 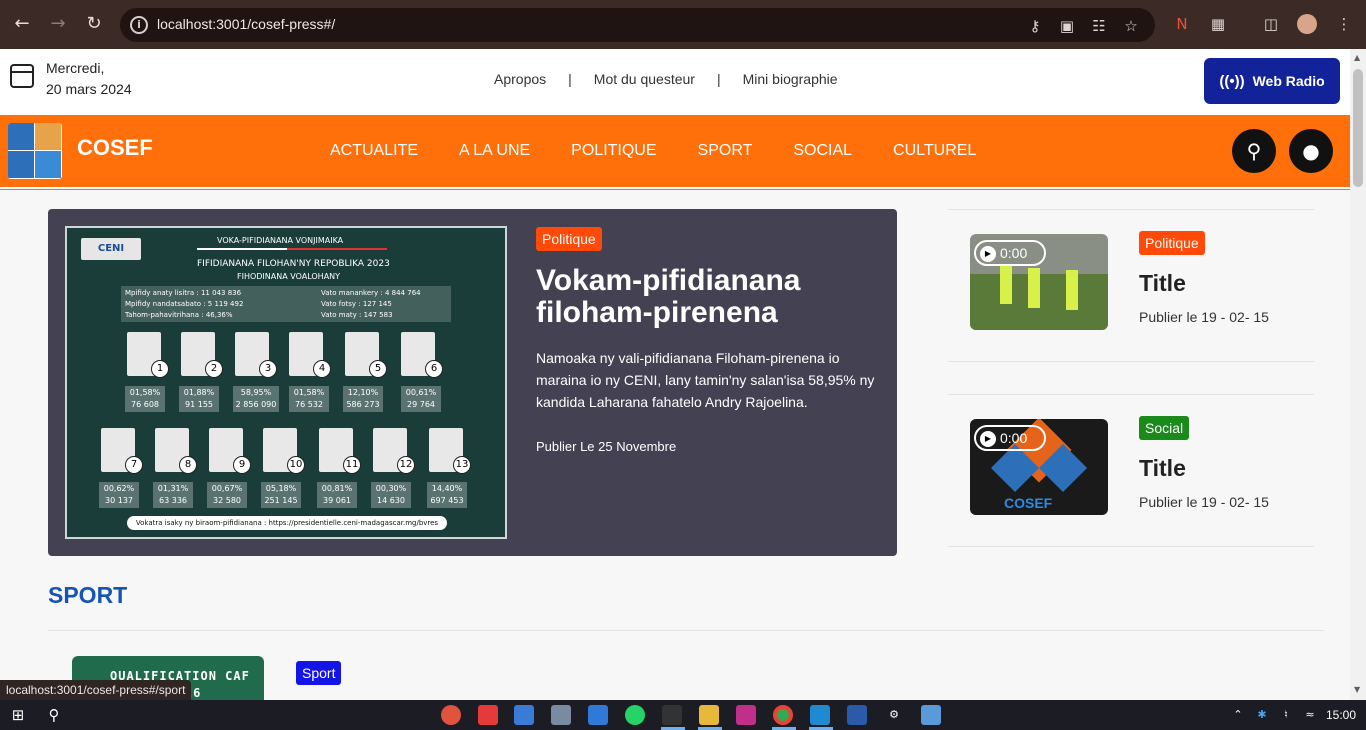 What do you see at coordinates (1172, 243) in the screenshot?
I see `side-card-category: Politique` at bounding box center [1172, 243].